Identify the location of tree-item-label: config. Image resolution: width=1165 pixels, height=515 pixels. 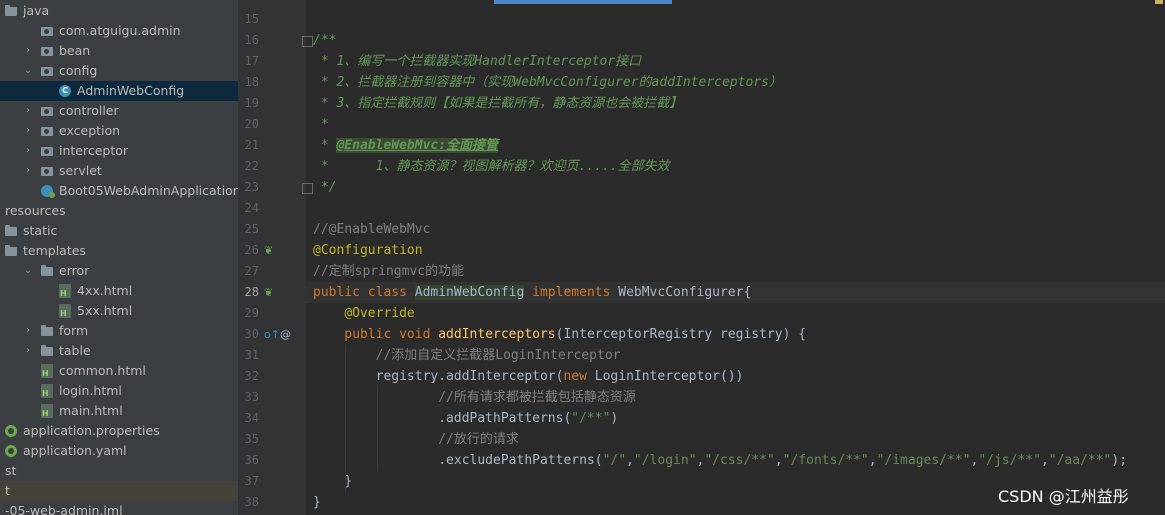
(78, 70).